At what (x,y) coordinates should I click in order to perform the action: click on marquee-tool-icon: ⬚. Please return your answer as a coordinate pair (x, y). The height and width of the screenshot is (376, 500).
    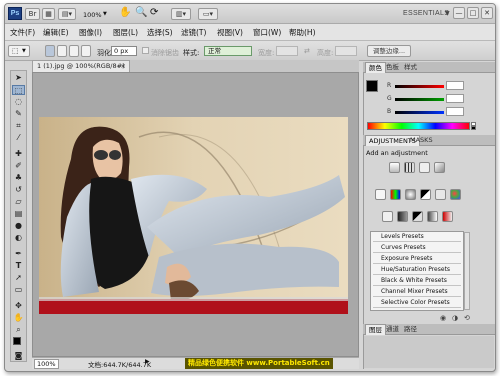
    Looking at the image, I should click on (18, 90).